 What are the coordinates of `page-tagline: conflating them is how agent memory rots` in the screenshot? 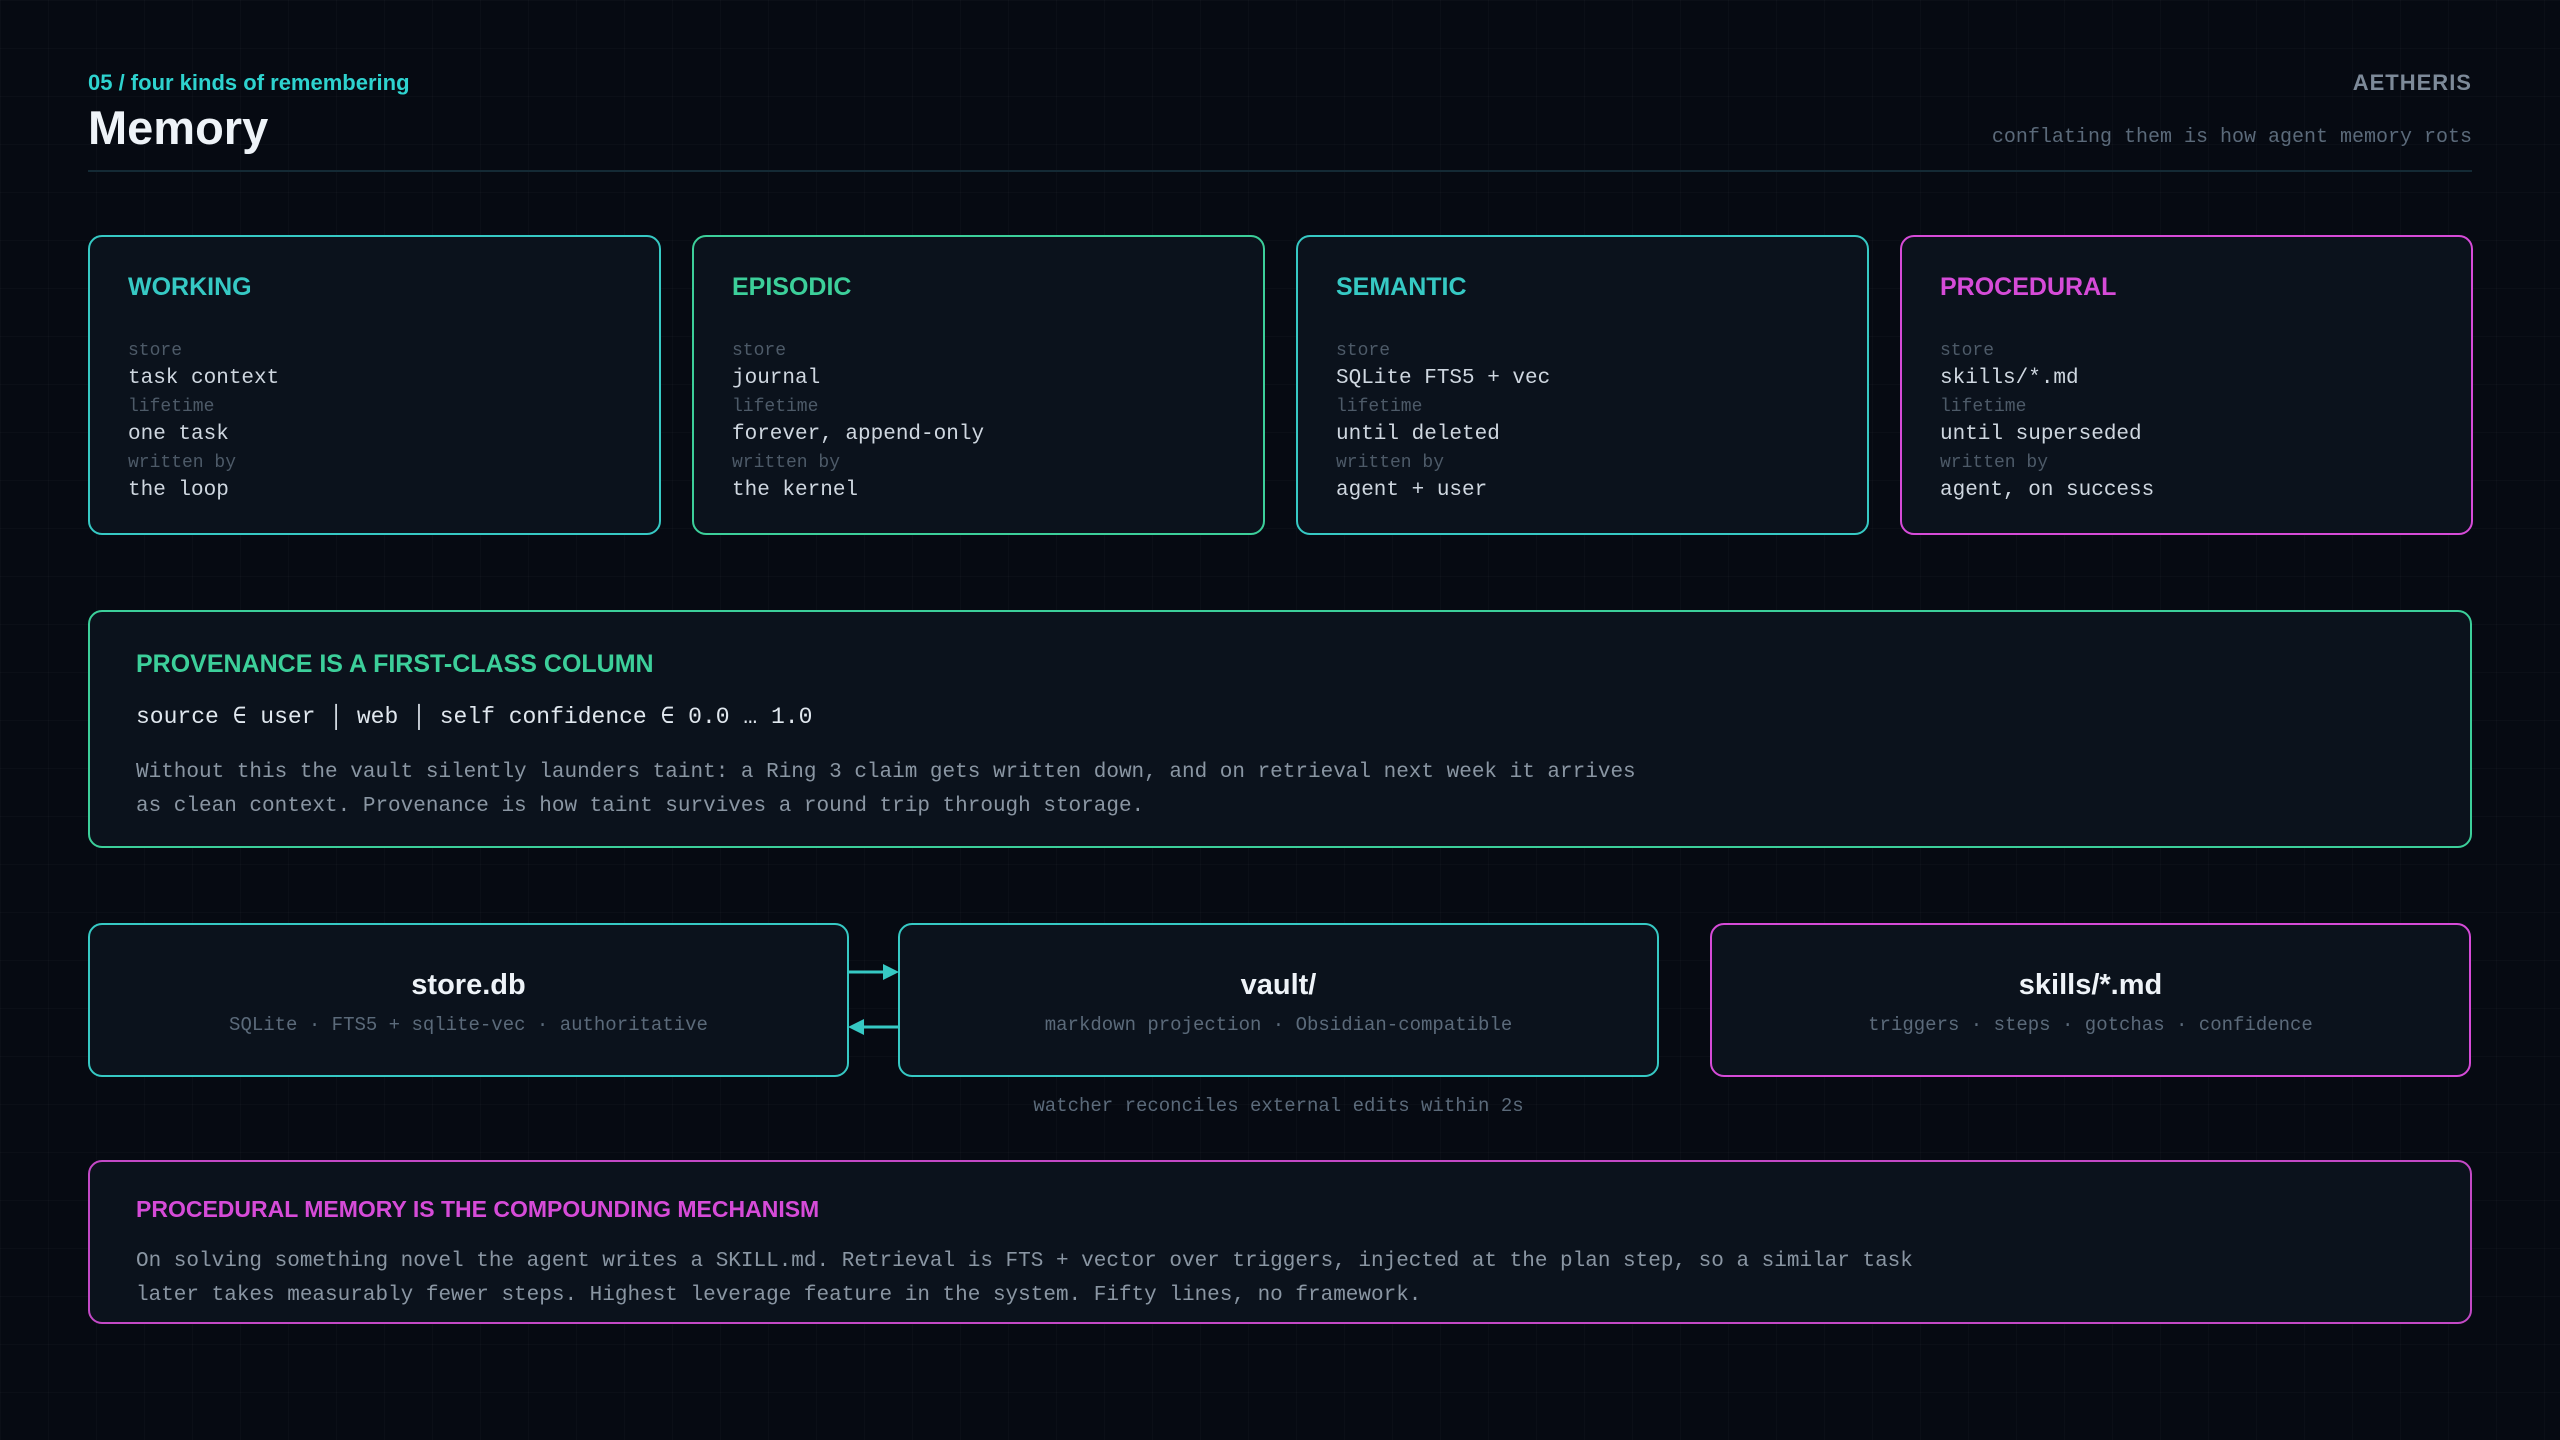 It's located at (2231, 137).